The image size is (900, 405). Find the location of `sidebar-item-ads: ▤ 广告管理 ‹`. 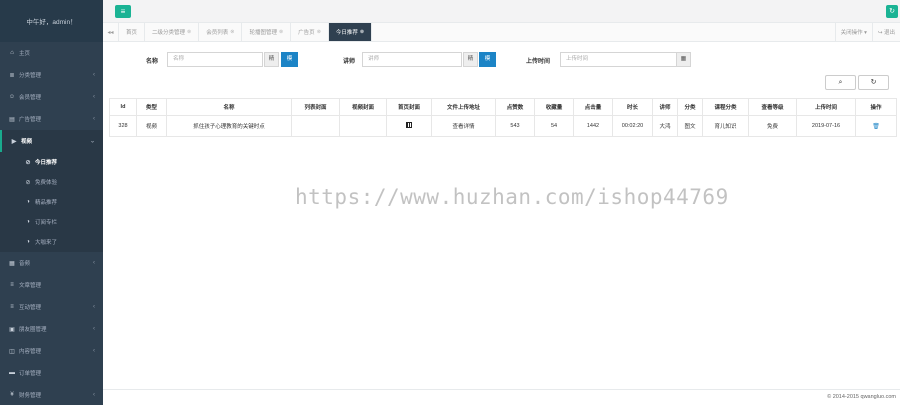

sidebar-item-ads: ▤ 广告管理 ‹ is located at coordinates (51, 119).